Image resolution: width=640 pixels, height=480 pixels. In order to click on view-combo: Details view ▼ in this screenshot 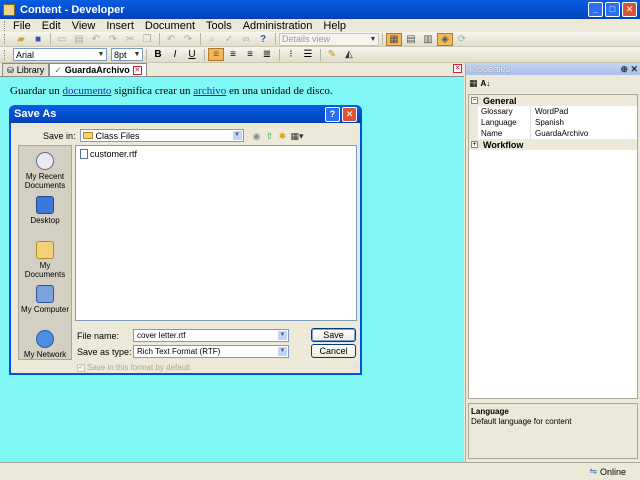, I will do `click(329, 39)`.